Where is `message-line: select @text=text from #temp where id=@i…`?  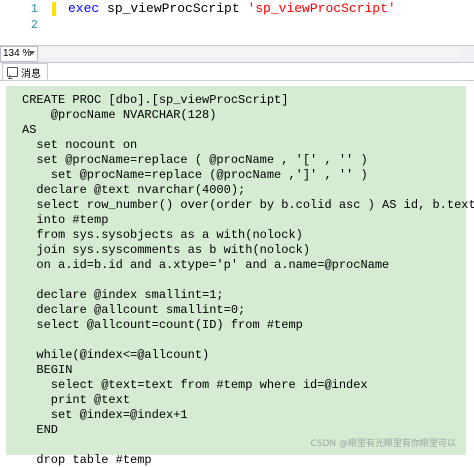
message-line: select @text=text from #temp where id=@i… is located at coordinates (195, 385).